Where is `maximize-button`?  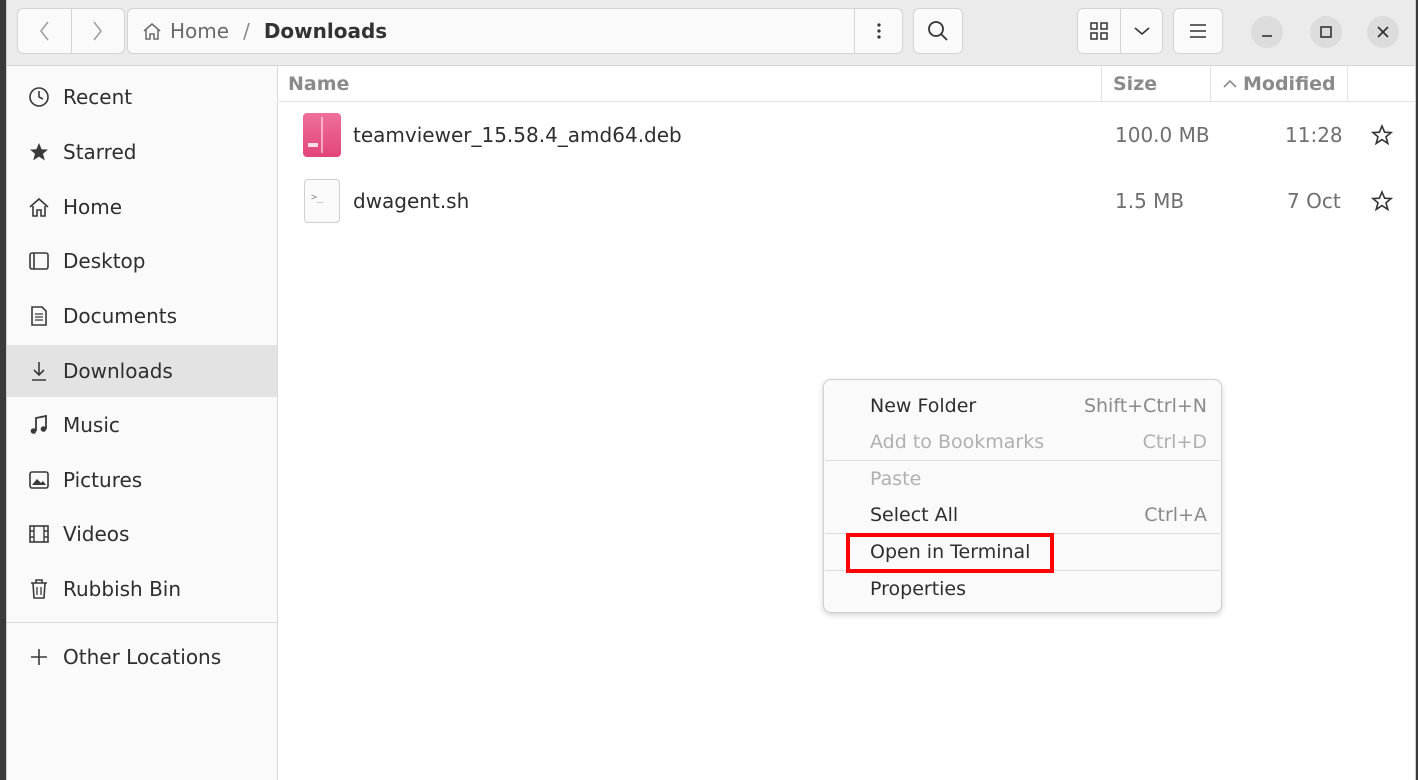 maximize-button is located at coordinates (1326, 32).